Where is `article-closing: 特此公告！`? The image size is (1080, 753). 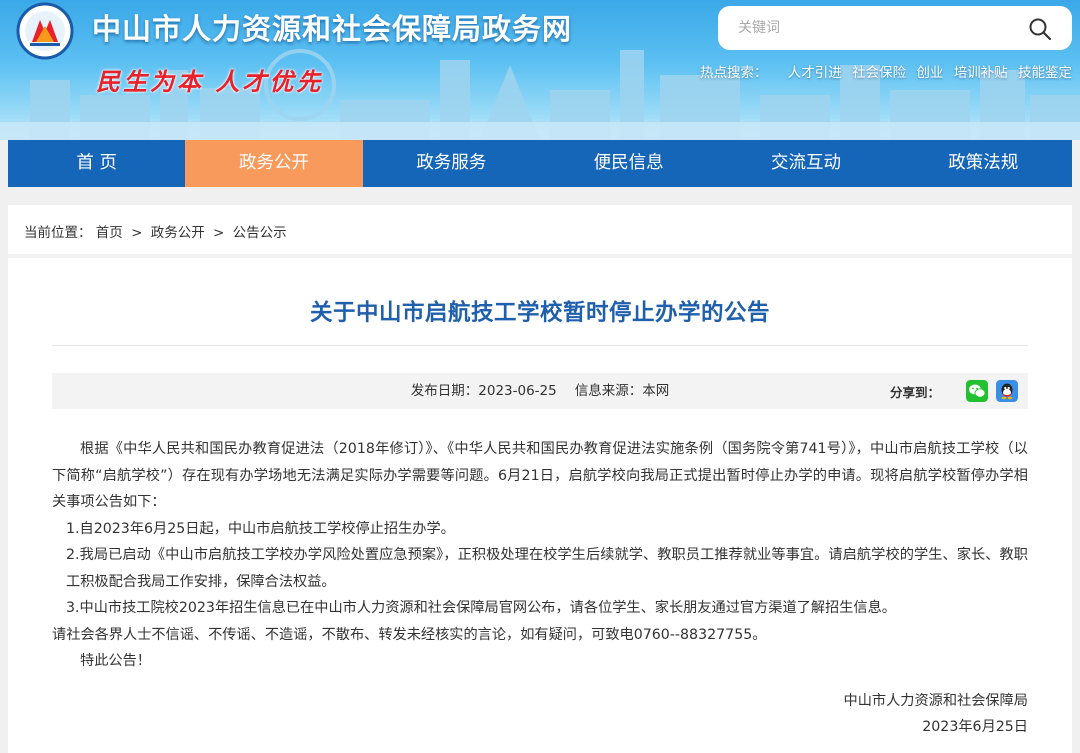 article-closing: 特此公告！ is located at coordinates (115, 661).